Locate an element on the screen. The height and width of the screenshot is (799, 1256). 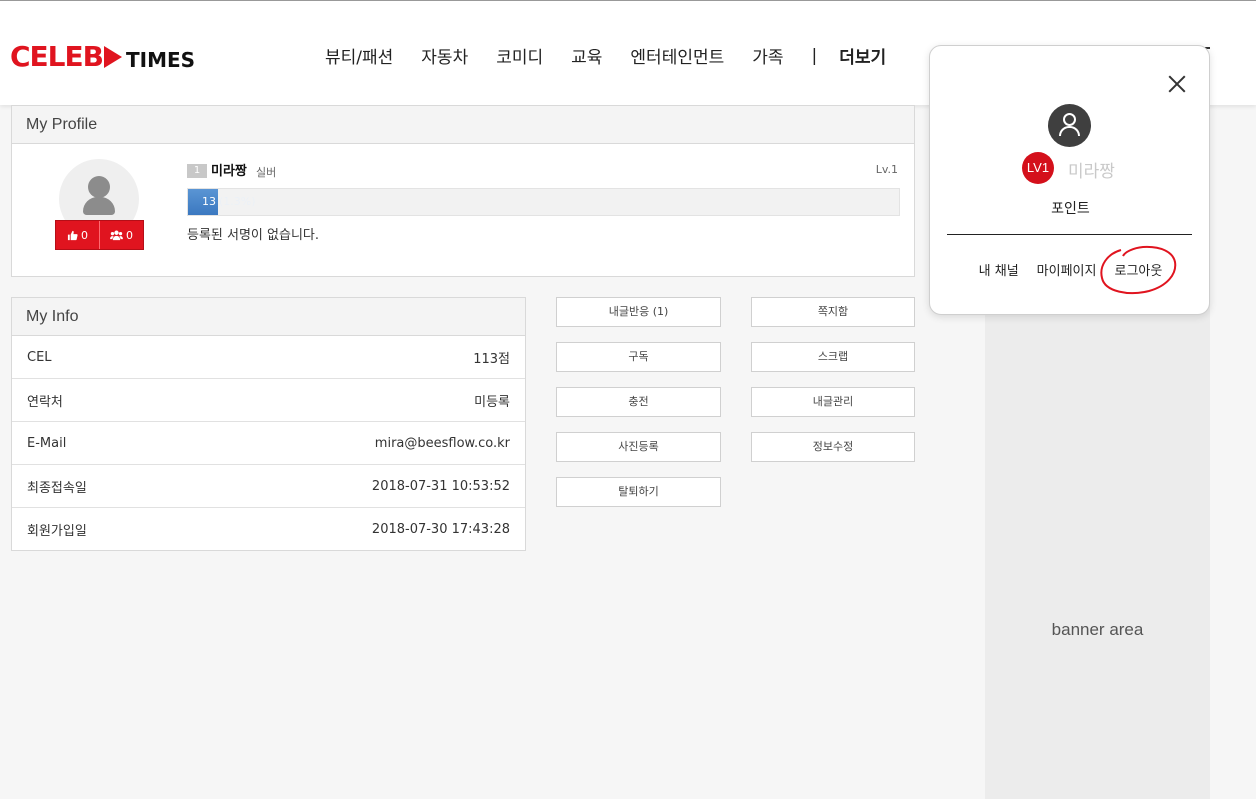
exp-progress-percent: (1.3%) is located at coordinates (237, 201).